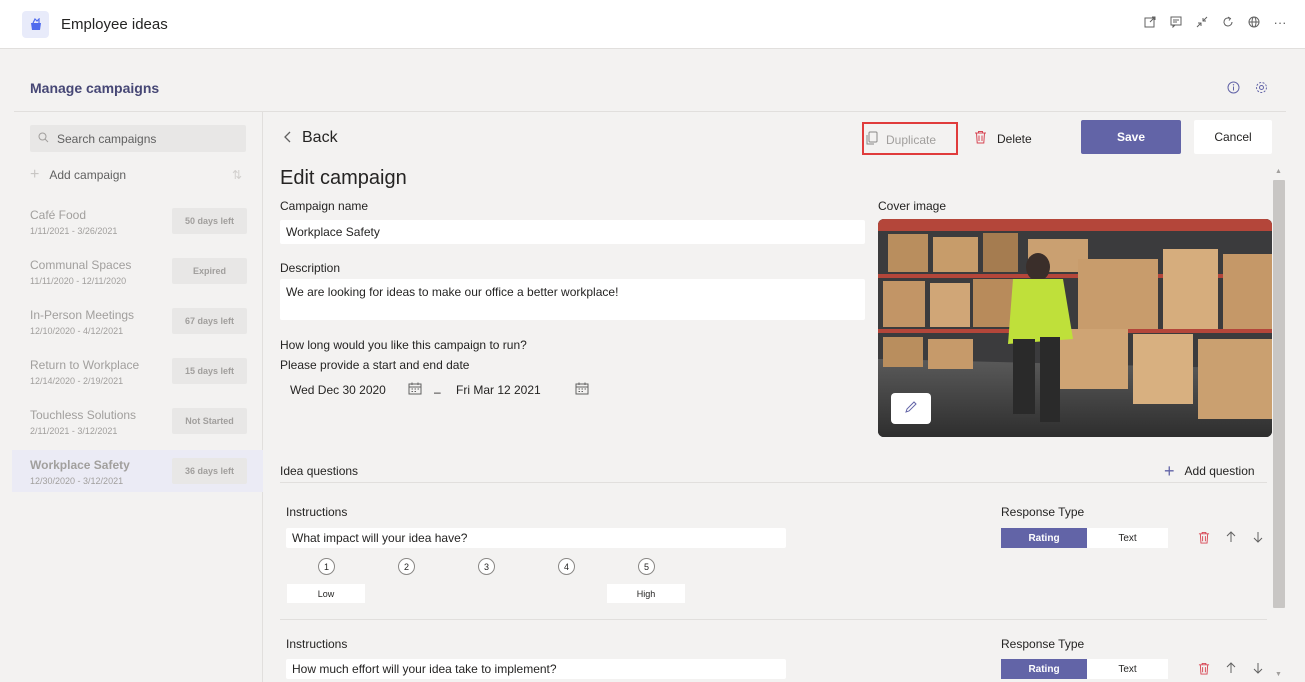 The height and width of the screenshot is (682, 1305). Describe the element at coordinates (486, 566) in the screenshot. I see `rating-scale-point: 3` at that location.